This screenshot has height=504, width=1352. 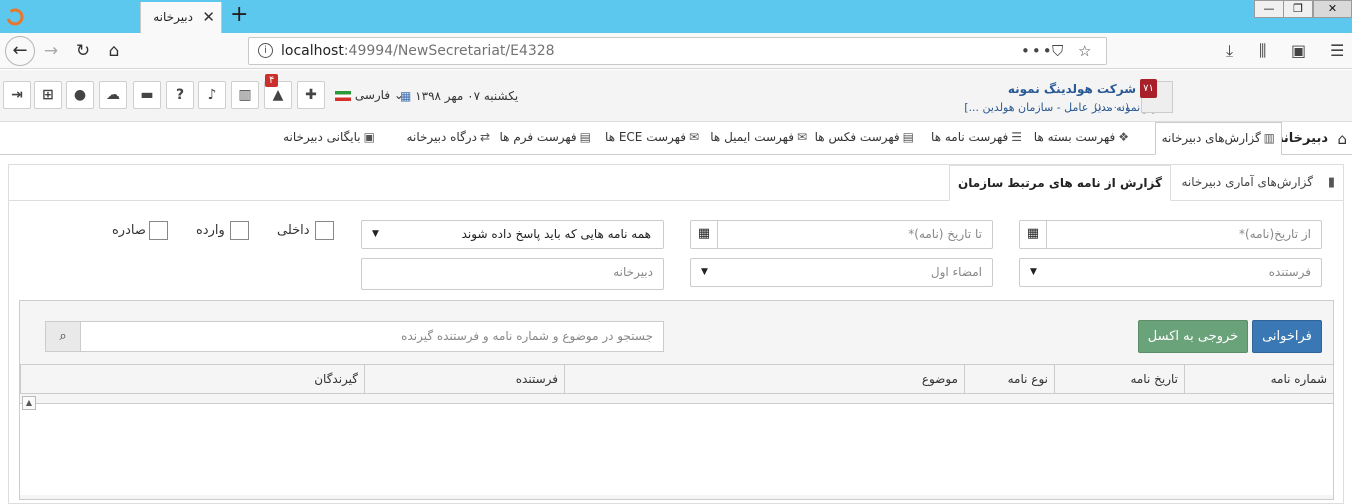 I want to click on user-icon: ●, so click(x=80, y=95).